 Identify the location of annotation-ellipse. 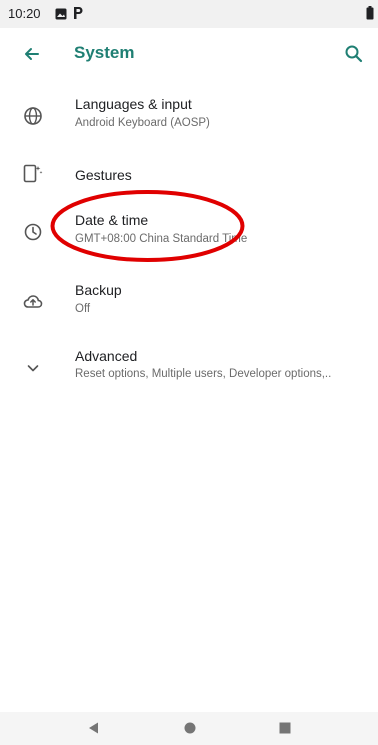
(147, 226).